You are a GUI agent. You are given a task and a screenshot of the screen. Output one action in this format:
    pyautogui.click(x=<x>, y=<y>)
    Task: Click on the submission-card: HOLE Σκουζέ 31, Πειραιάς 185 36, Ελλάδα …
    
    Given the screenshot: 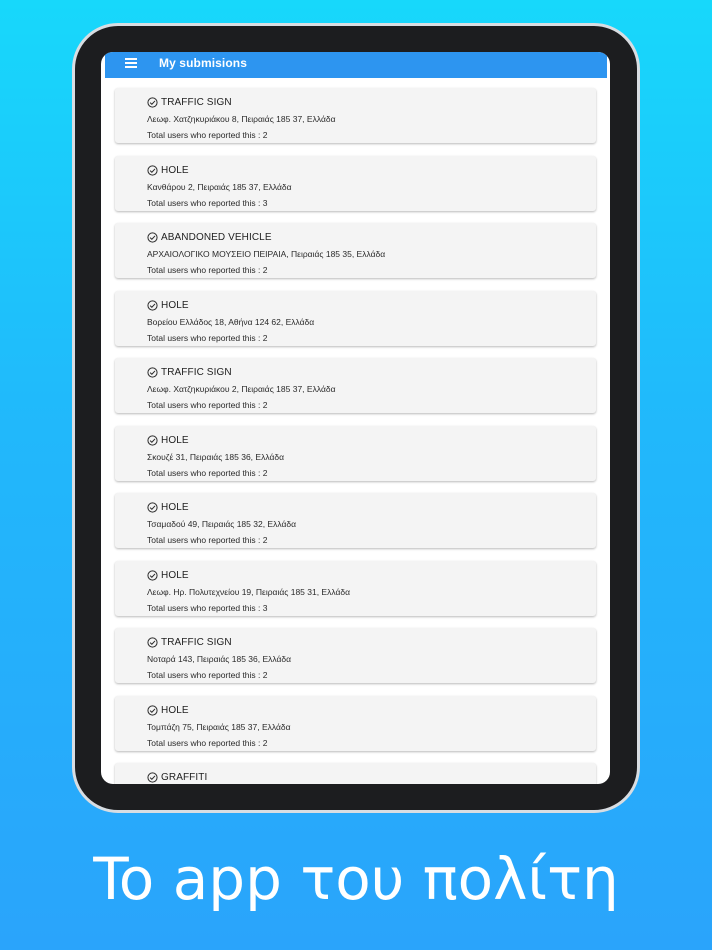 What is the action you would take?
    pyautogui.click(x=355, y=453)
    